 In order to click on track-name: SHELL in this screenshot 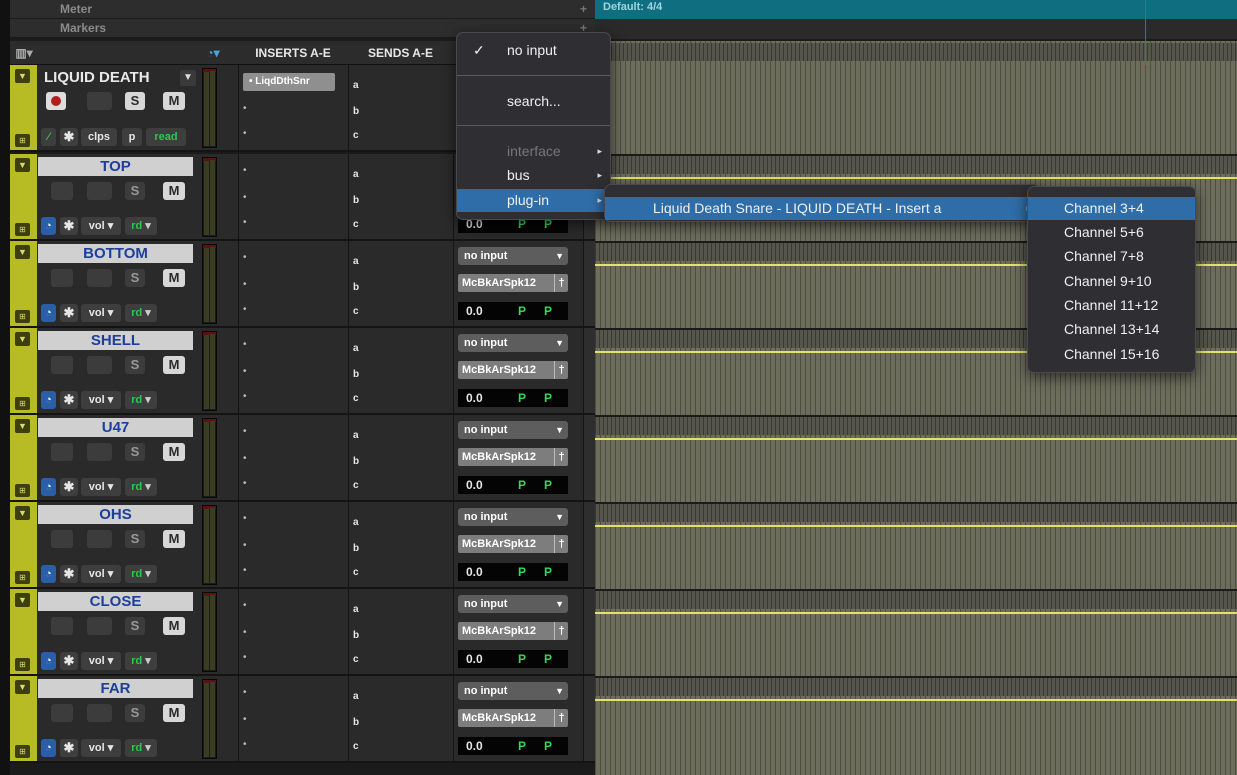, I will do `click(115, 340)`.